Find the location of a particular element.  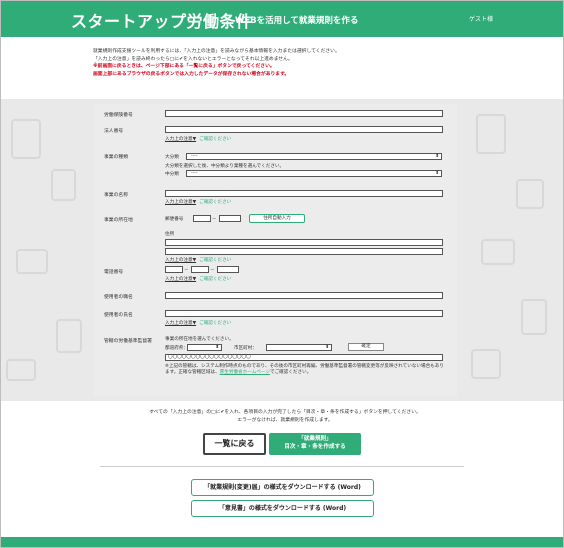

address-label: 住所 is located at coordinates (170, 234).